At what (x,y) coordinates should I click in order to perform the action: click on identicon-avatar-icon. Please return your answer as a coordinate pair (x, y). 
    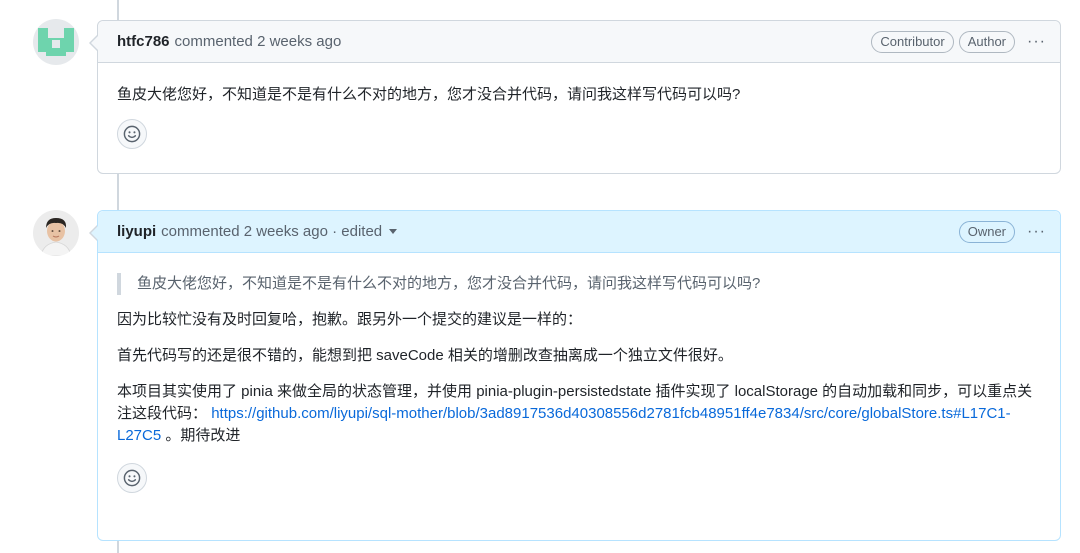
    Looking at the image, I should click on (56, 42).